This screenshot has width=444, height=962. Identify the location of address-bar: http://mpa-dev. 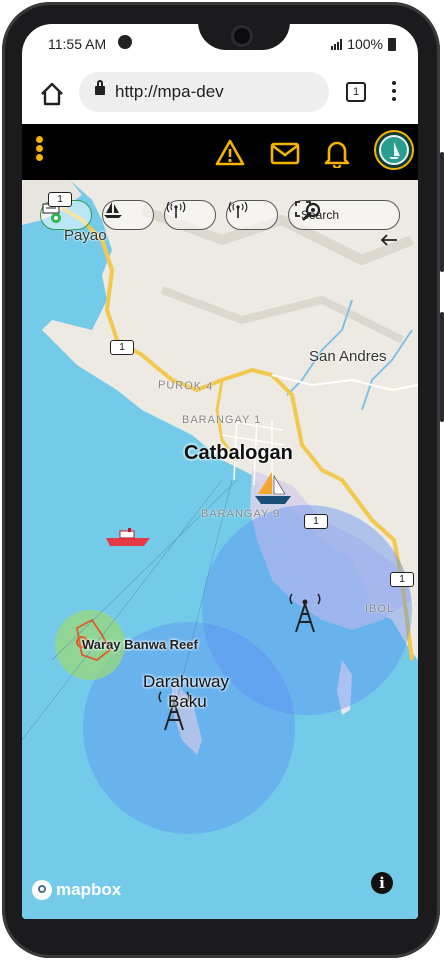
(204, 92).